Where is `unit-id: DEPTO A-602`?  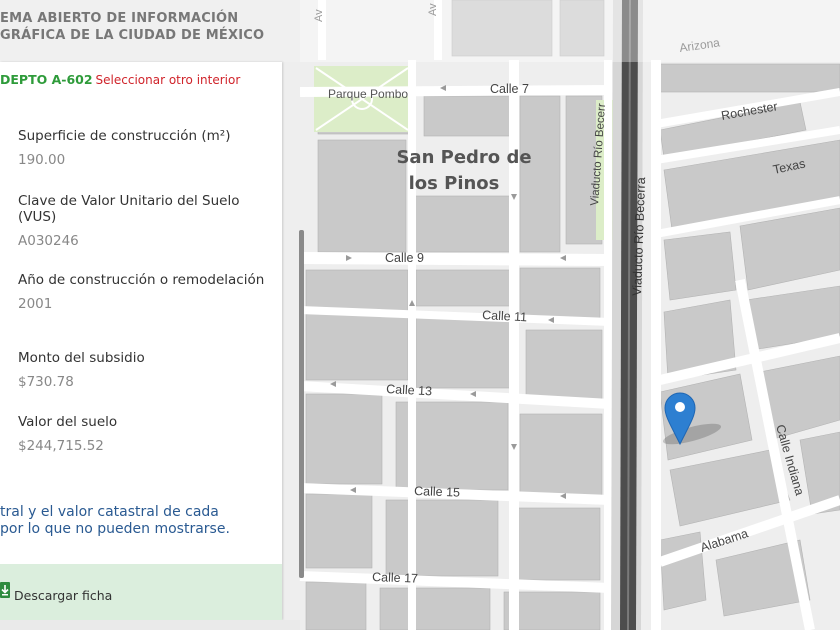
unit-id: DEPTO A-602 is located at coordinates (46, 79).